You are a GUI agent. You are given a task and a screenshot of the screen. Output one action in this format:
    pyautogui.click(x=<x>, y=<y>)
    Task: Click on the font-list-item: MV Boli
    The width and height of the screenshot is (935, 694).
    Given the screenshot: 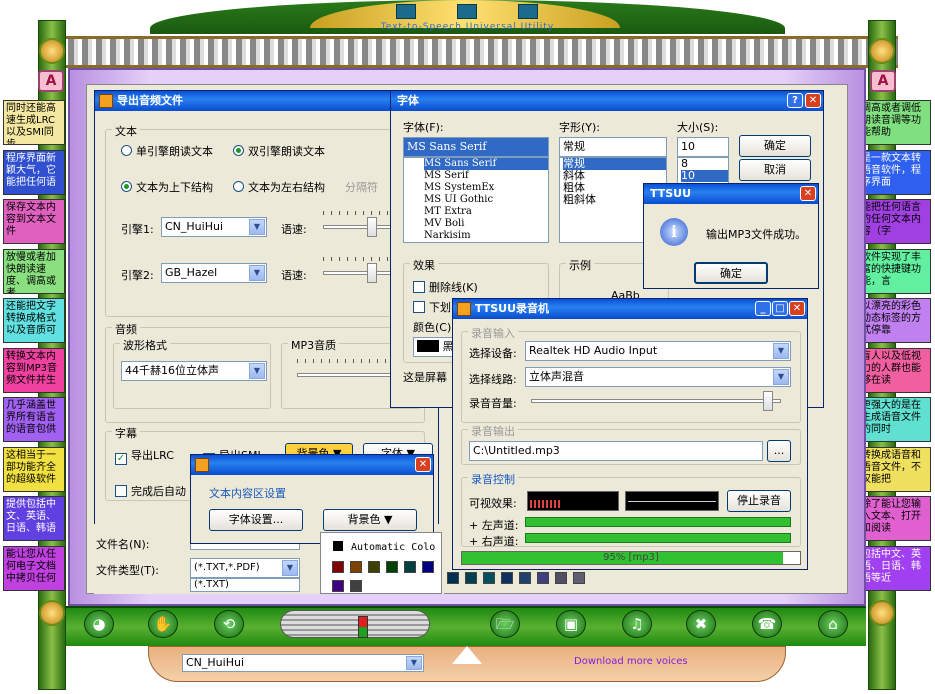 What is the action you would take?
    pyautogui.click(x=486, y=224)
    